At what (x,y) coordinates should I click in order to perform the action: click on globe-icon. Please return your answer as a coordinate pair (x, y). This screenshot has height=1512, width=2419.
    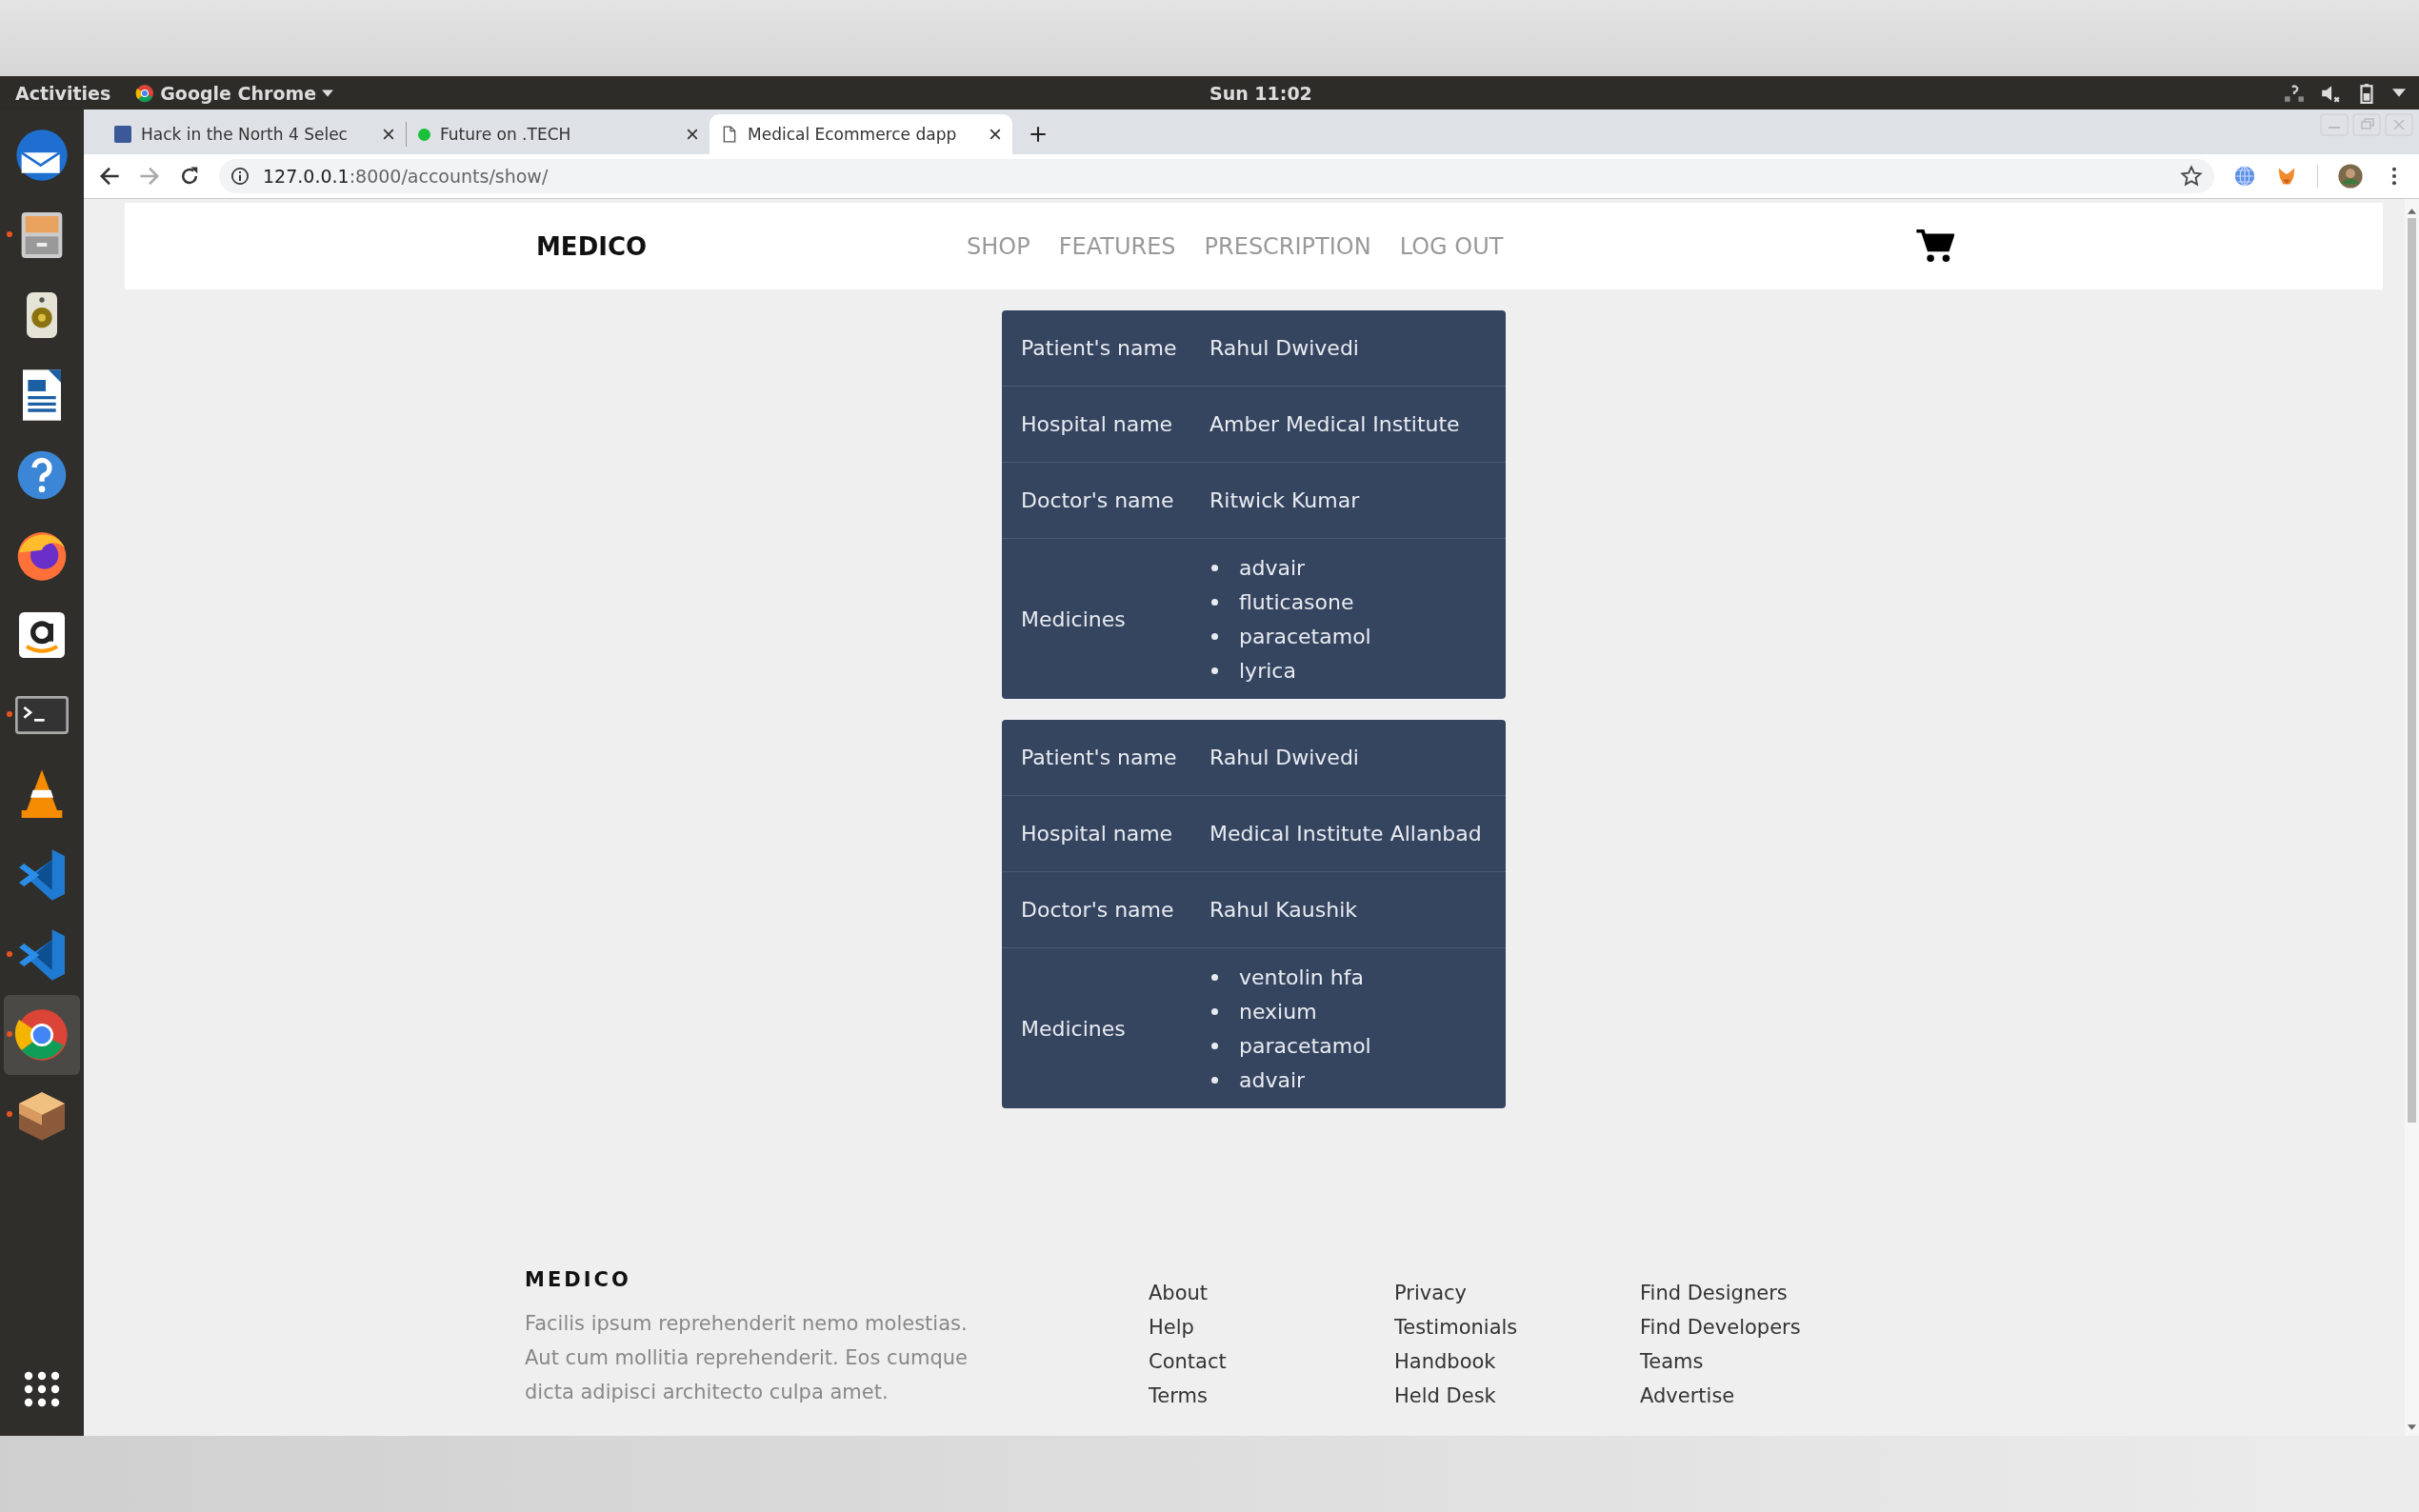
    Looking at the image, I should click on (2244, 176).